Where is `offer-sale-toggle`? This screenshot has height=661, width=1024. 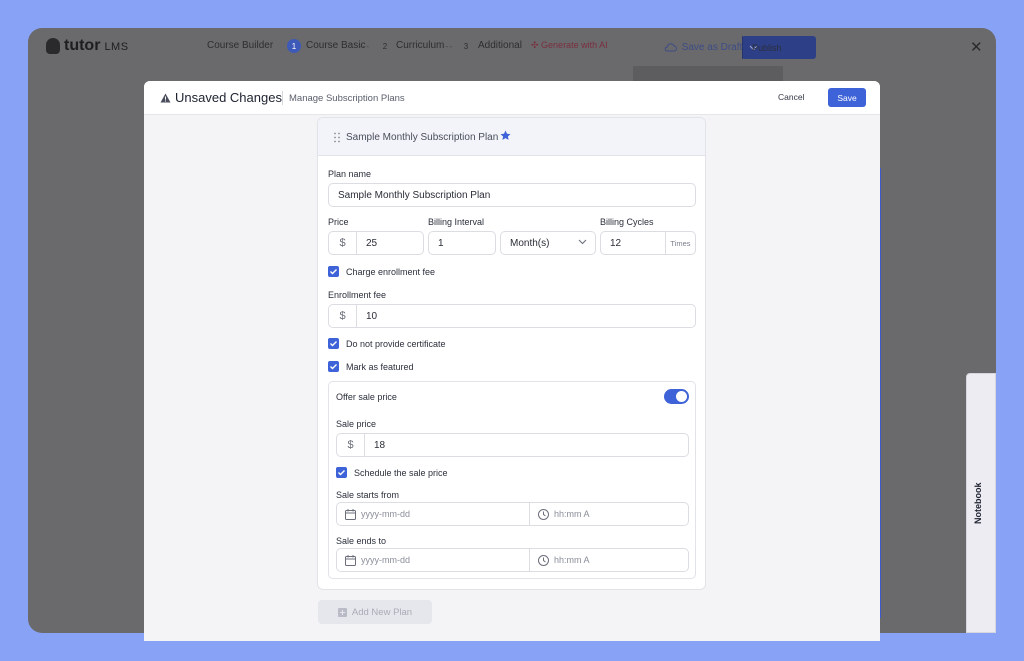
offer-sale-toggle is located at coordinates (676, 396).